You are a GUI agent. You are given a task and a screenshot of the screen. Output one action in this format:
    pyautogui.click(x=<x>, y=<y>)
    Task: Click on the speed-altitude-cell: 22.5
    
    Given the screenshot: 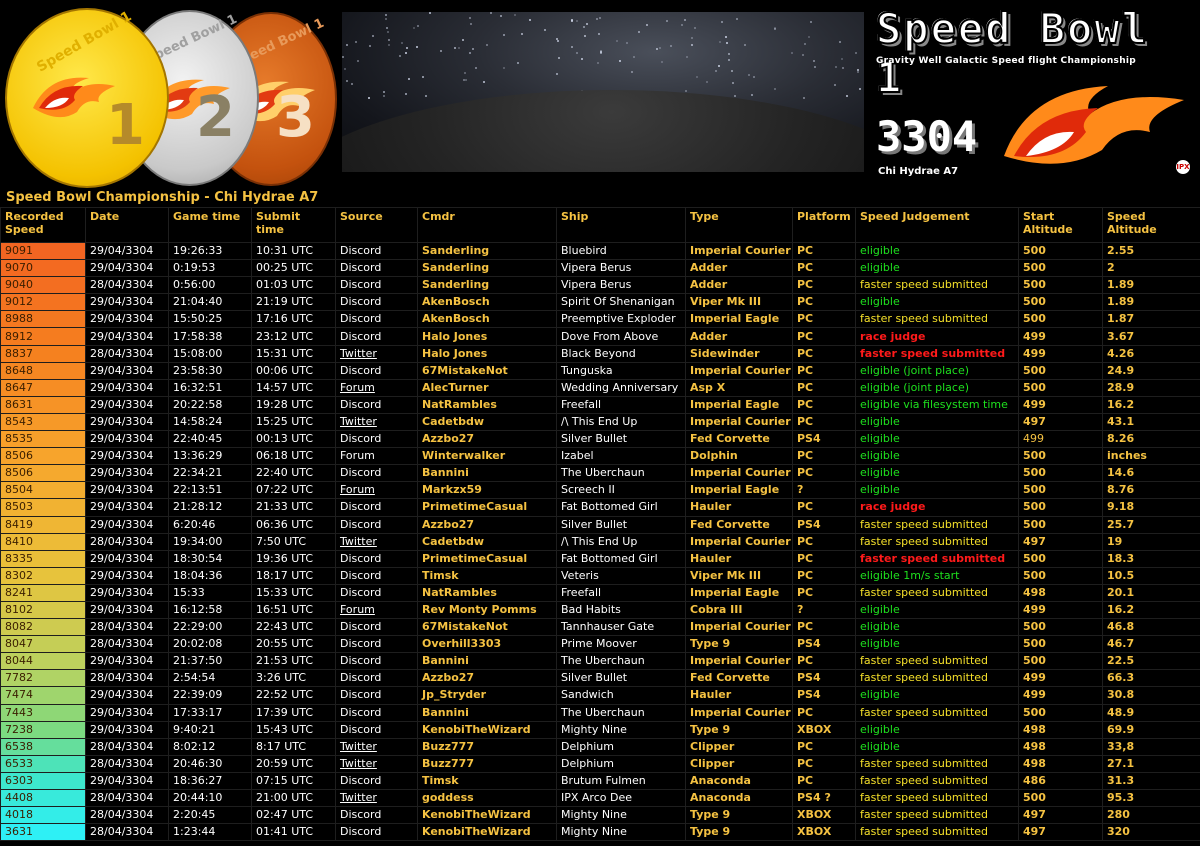 What is the action you would take?
    pyautogui.click(x=1151, y=661)
    